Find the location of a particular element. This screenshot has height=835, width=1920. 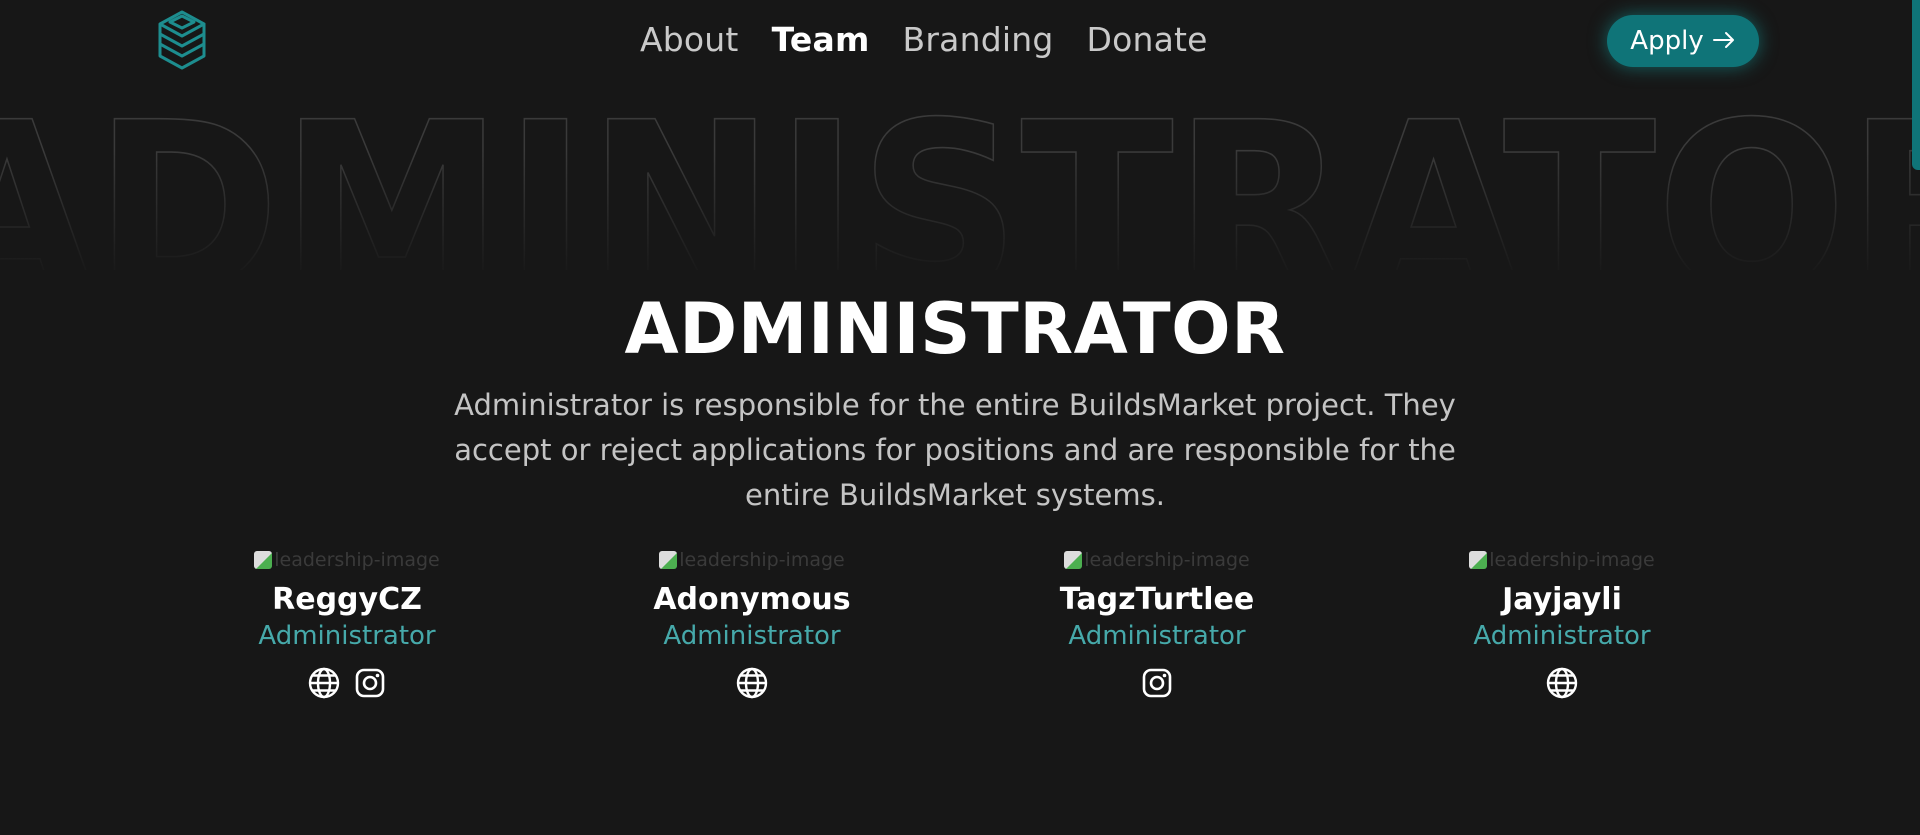

main-nav: About Team Branding Donate is located at coordinates (924, 40).